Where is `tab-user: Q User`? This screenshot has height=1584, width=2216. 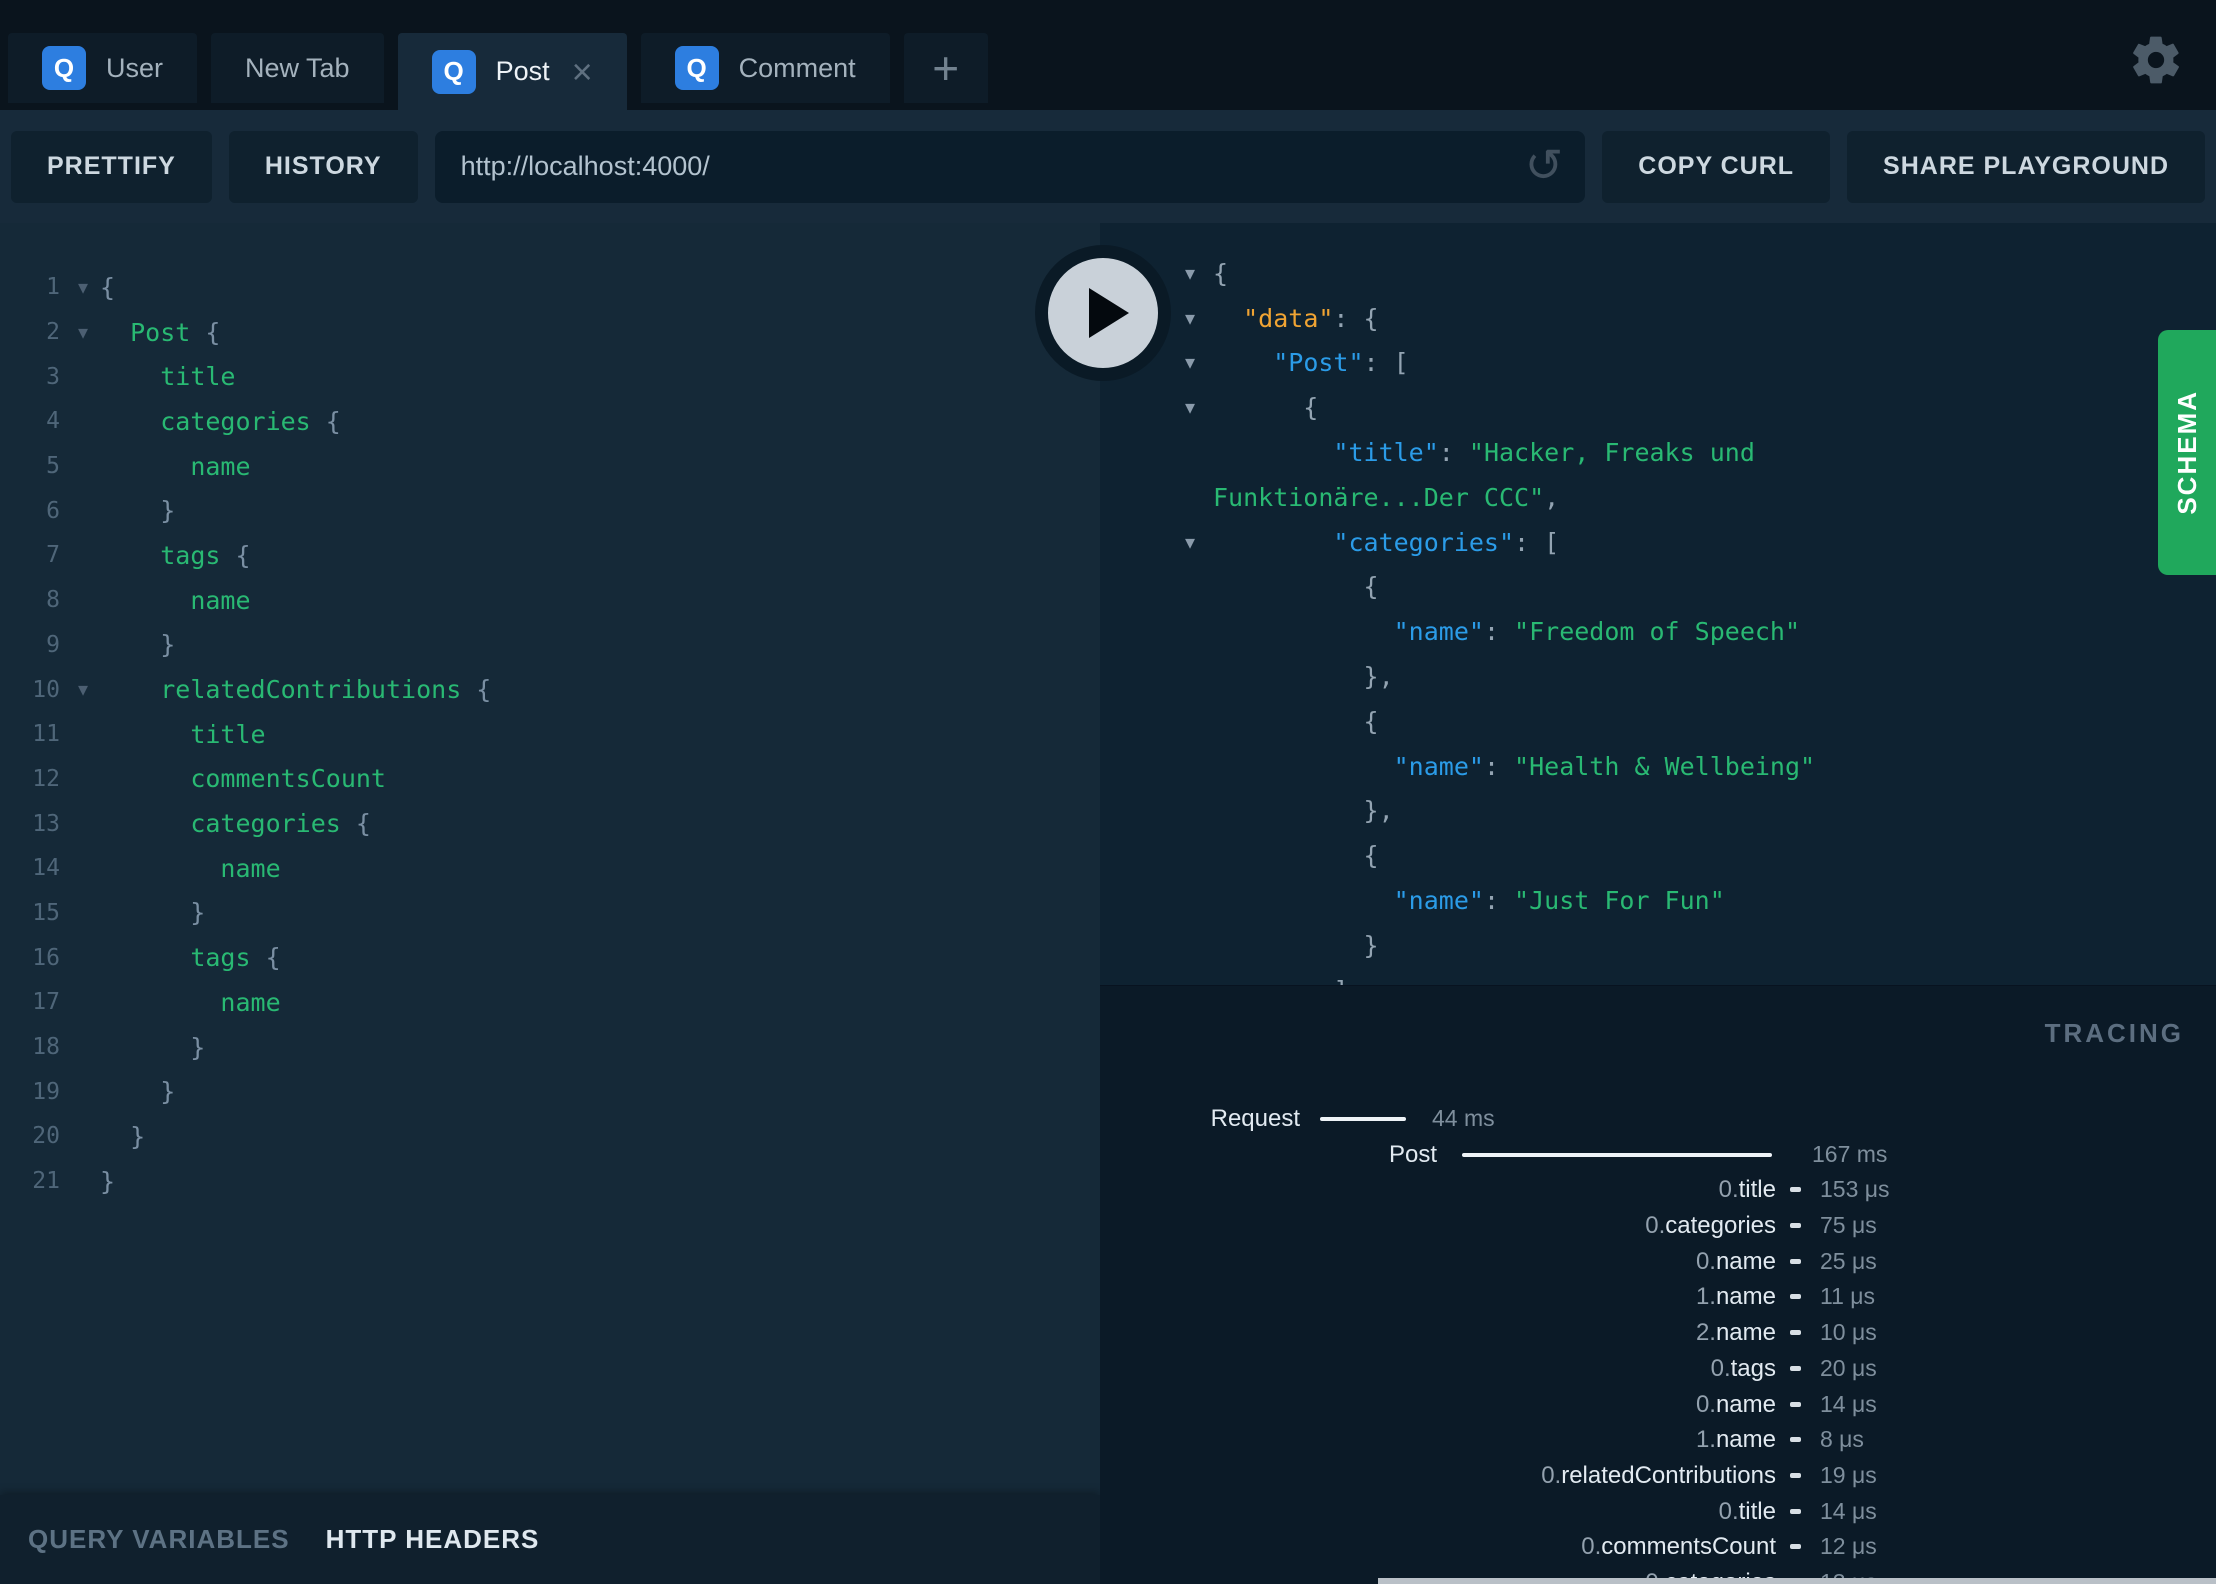
tab-user: Q User is located at coordinates (103, 68).